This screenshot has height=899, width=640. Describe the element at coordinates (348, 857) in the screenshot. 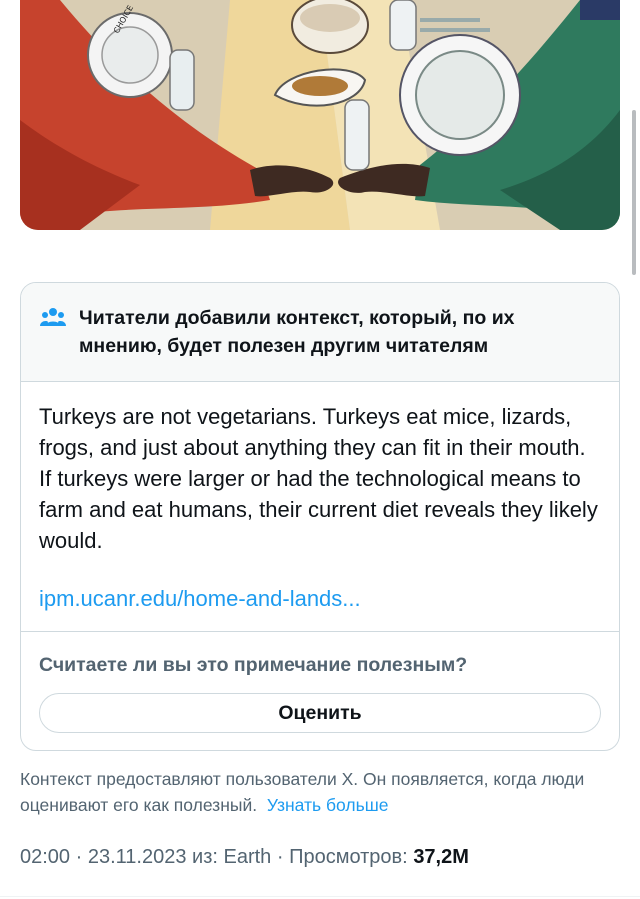

I see `views-label: Просмотров:` at that location.